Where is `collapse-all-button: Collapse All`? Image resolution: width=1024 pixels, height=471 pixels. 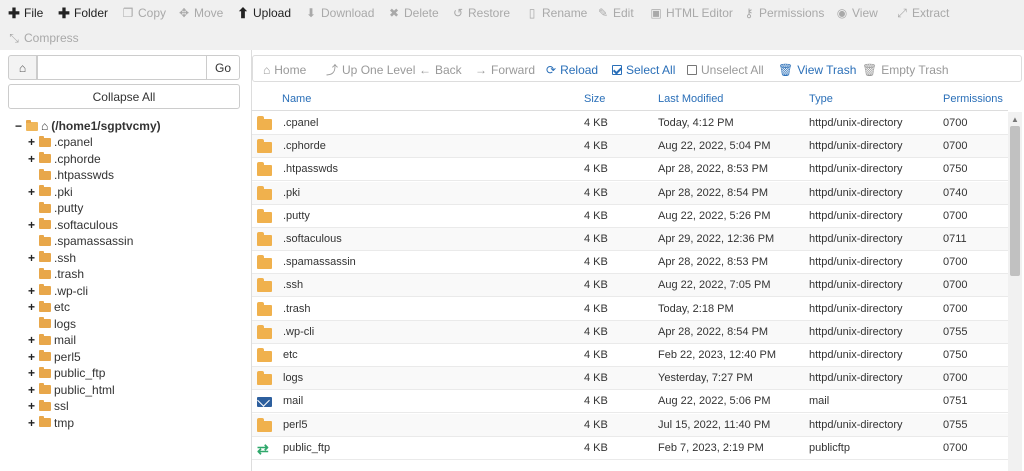
collapse-all-button: Collapse All is located at coordinates (124, 96).